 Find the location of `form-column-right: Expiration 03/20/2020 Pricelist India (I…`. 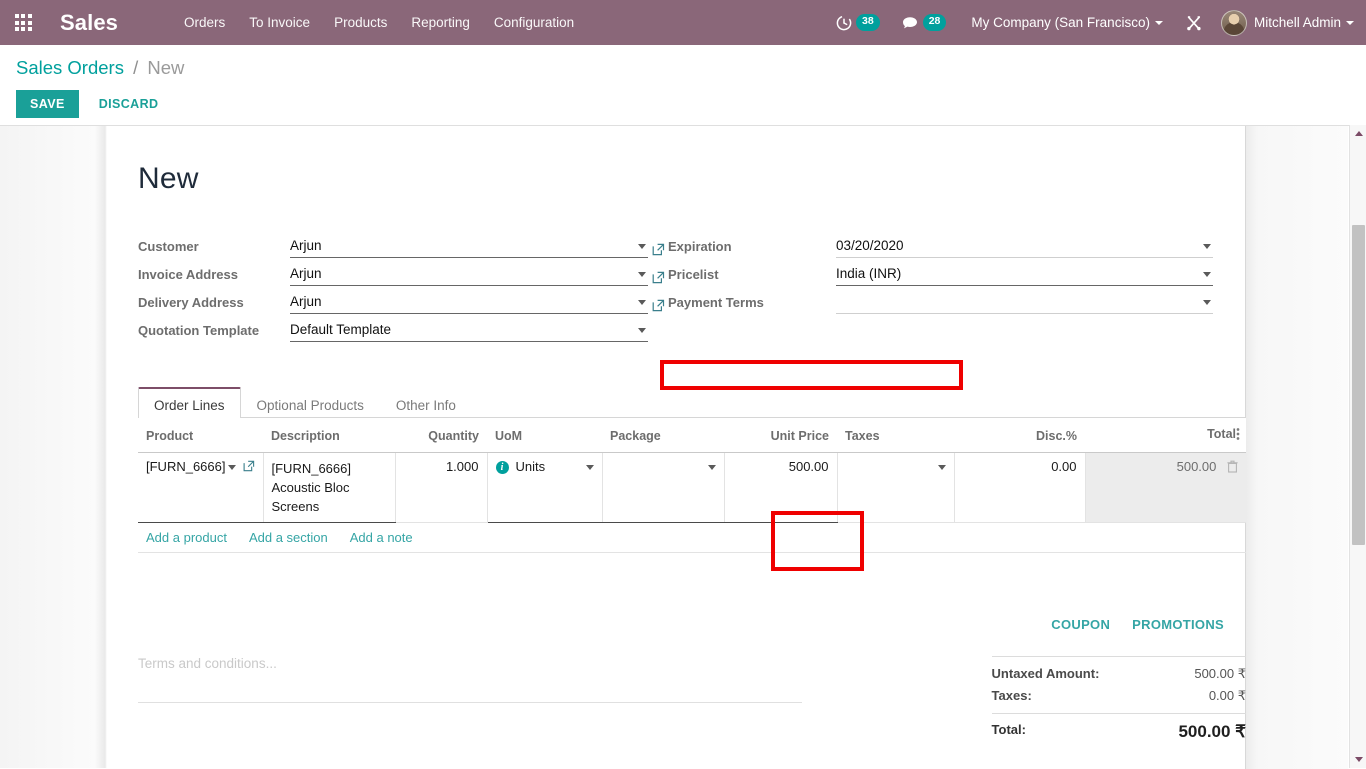

form-column-right: Expiration 03/20/2020 Pricelist India (I… is located at coordinates (940, 286).